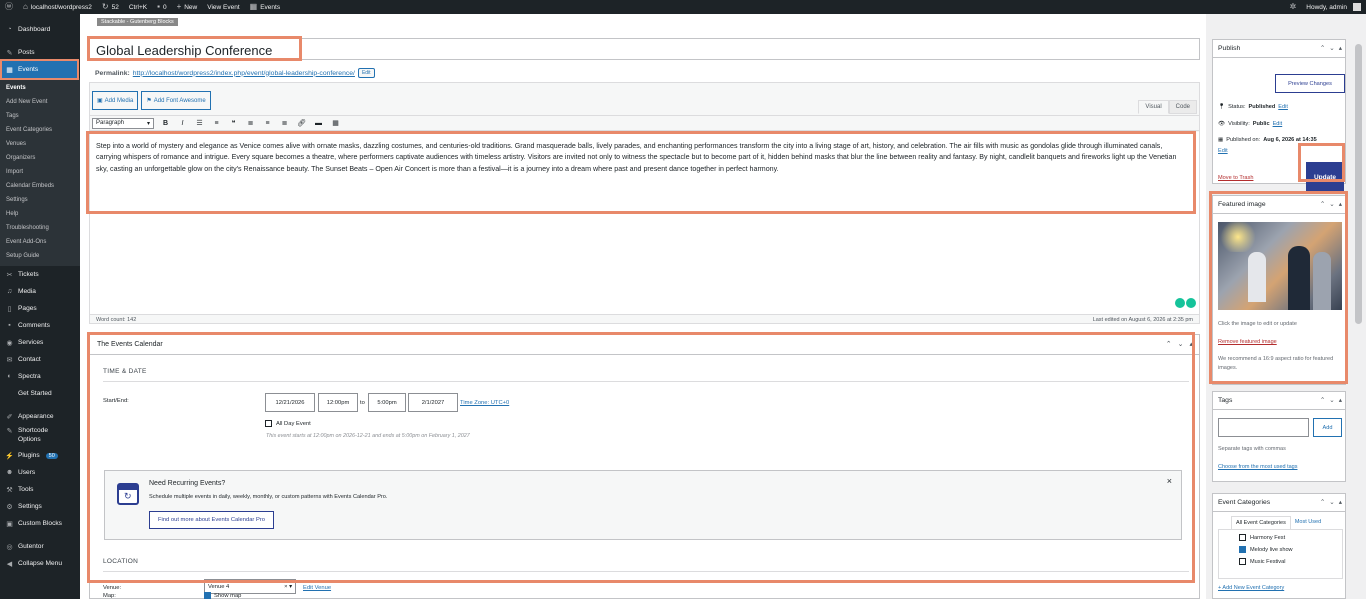 This screenshot has width=1366, height=599. Describe the element at coordinates (110, 7) in the screenshot. I see `updates-link: ↻ 52` at that location.